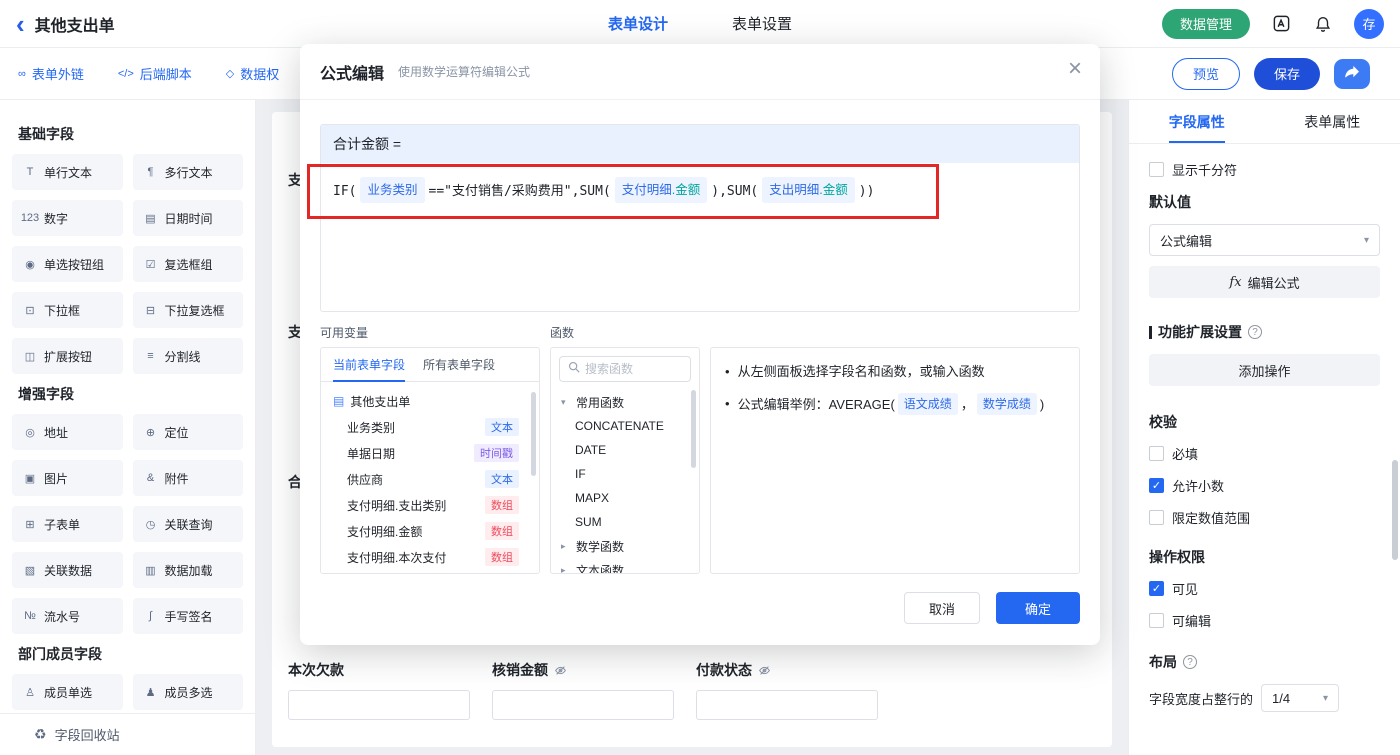 Image resolution: width=1400 pixels, height=755 pixels. What do you see at coordinates (187, 356) in the screenshot?
I see `palette-item: ≡ 分割线` at bounding box center [187, 356].